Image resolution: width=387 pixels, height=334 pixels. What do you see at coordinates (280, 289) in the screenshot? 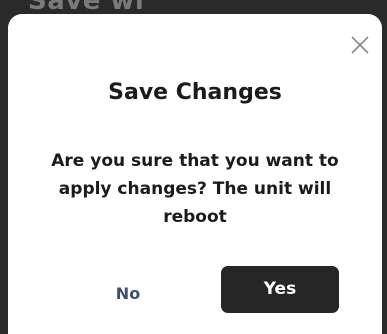
I see `yes-button: Yes` at bounding box center [280, 289].